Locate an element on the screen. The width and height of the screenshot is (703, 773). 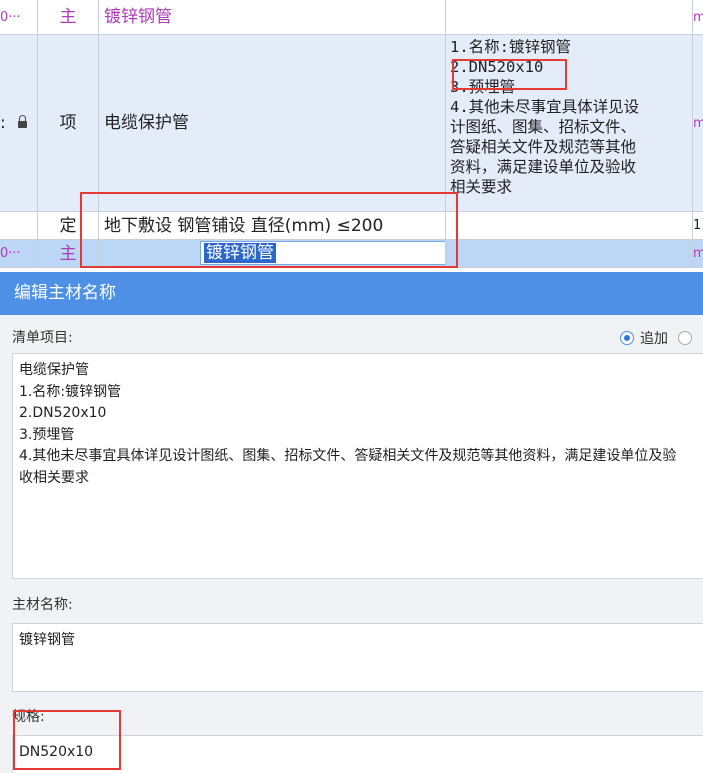
material-name-label: 主材名称: is located at coordinates (42, 605).